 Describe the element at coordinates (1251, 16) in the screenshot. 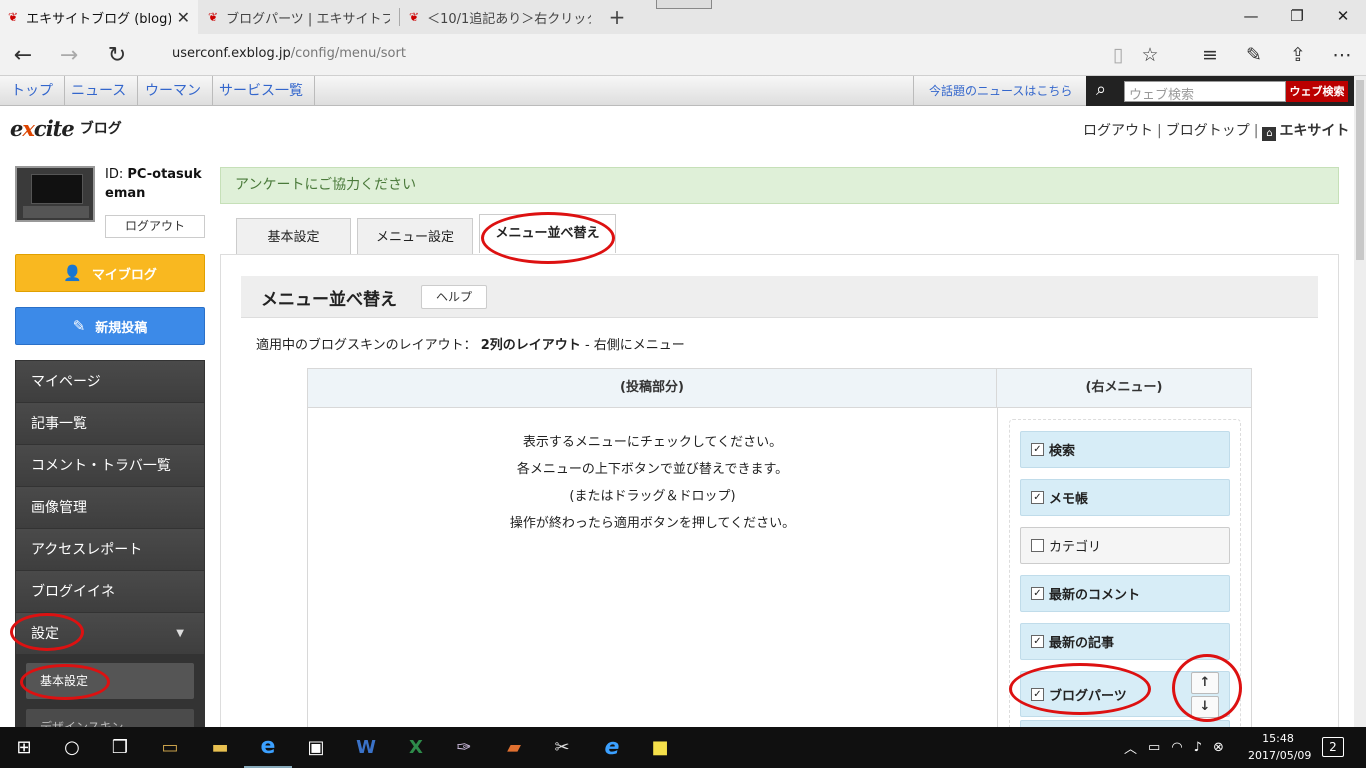

I see `minimize-icon: —` at that location.